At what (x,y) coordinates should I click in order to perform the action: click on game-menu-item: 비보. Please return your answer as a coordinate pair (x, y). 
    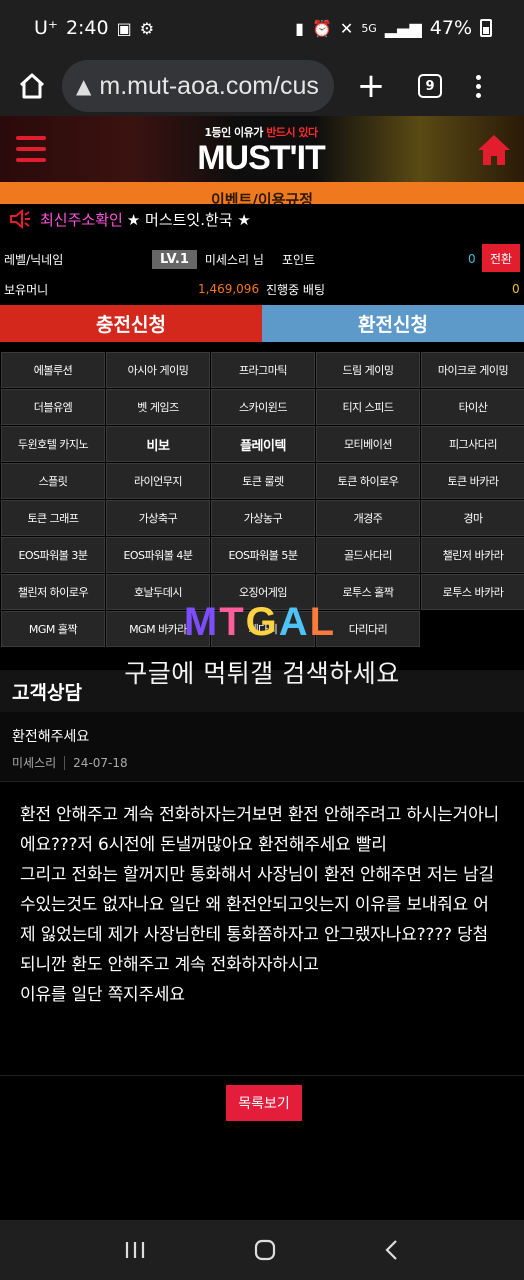
    Looking at the image, I should click on (158, 444).